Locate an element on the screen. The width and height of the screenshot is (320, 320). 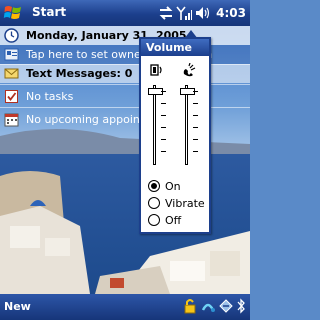
ringer-vibrate-radio is located at coordinates (154, 203).